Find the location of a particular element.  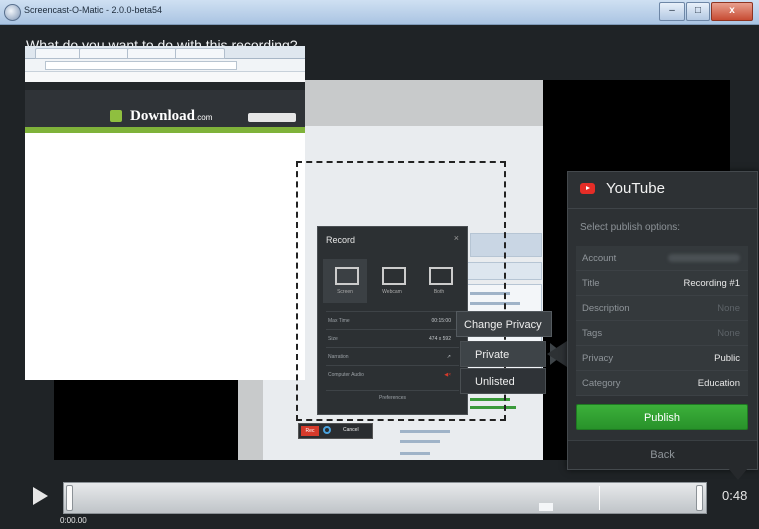

playhead-marker is located at coordinates (599, 498).